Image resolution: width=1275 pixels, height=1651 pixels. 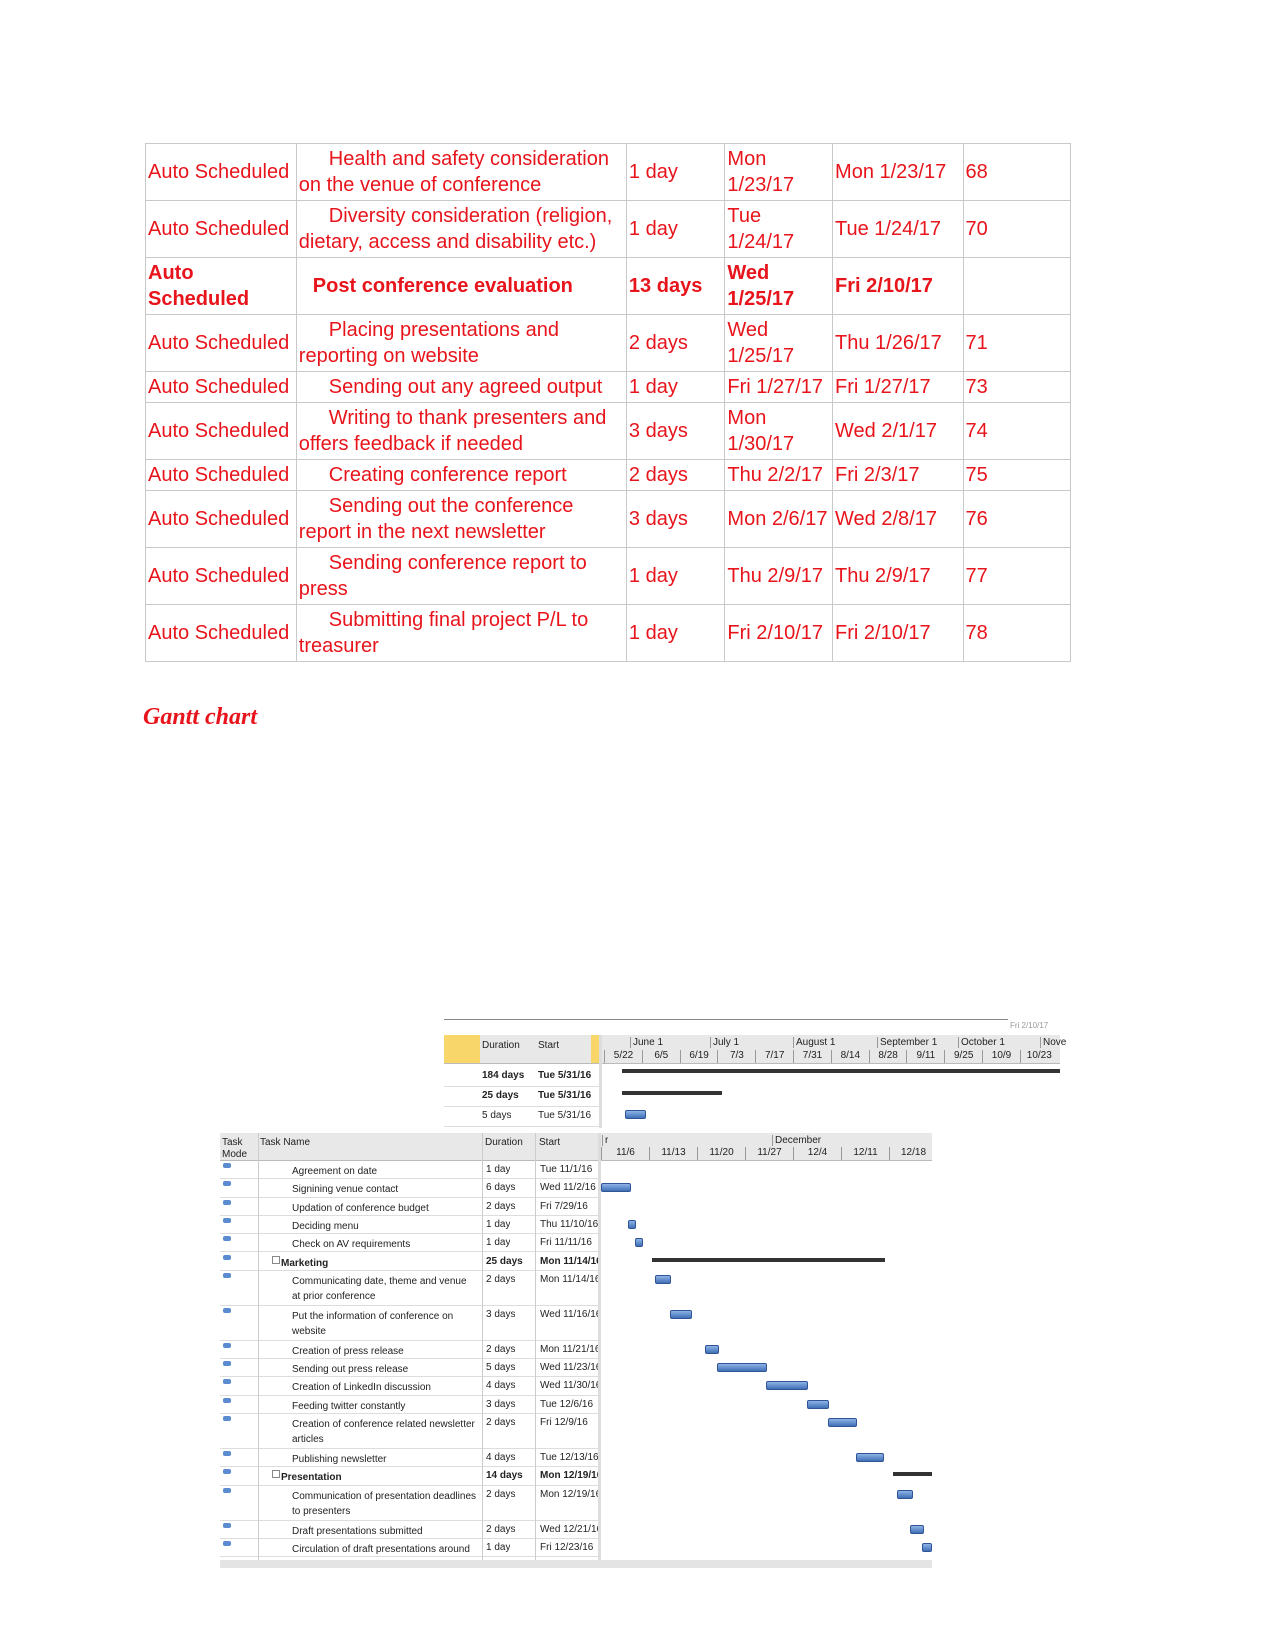 I want to click on start-cell: Fri 7/29/16, so click(x=564, y=1206).